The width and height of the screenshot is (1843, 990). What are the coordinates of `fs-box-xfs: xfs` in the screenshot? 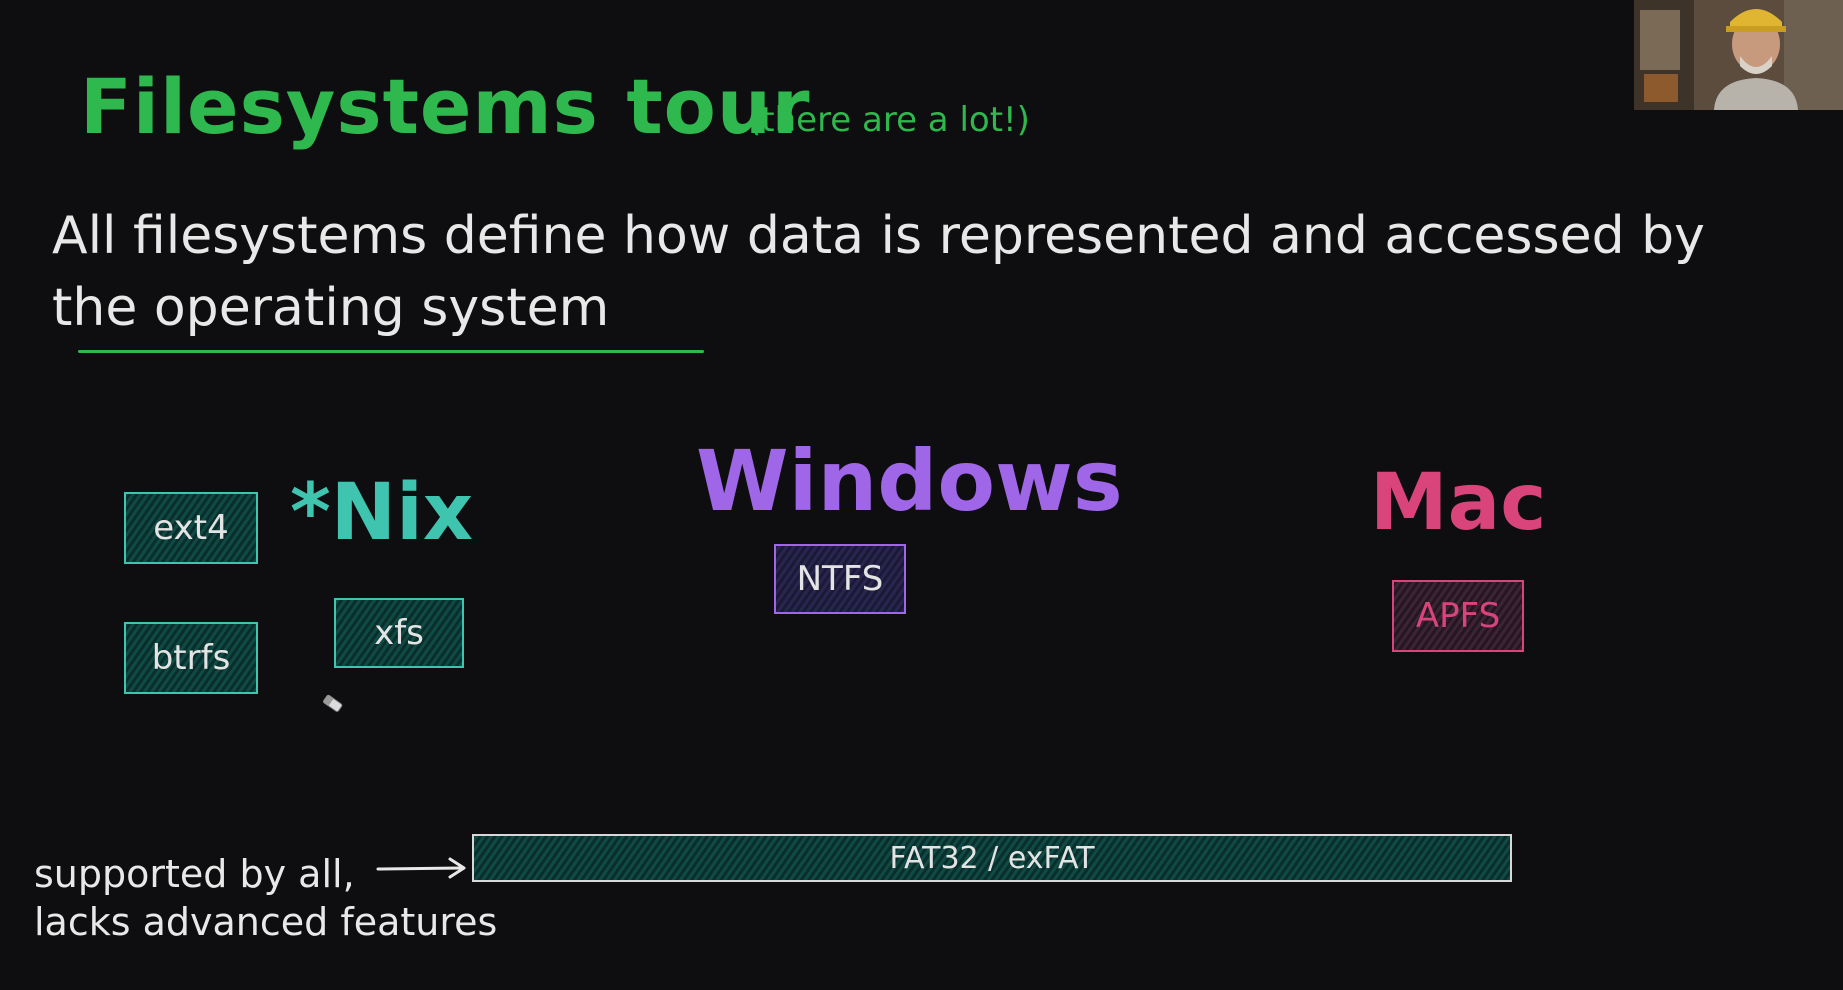 It's located at (399, 633).